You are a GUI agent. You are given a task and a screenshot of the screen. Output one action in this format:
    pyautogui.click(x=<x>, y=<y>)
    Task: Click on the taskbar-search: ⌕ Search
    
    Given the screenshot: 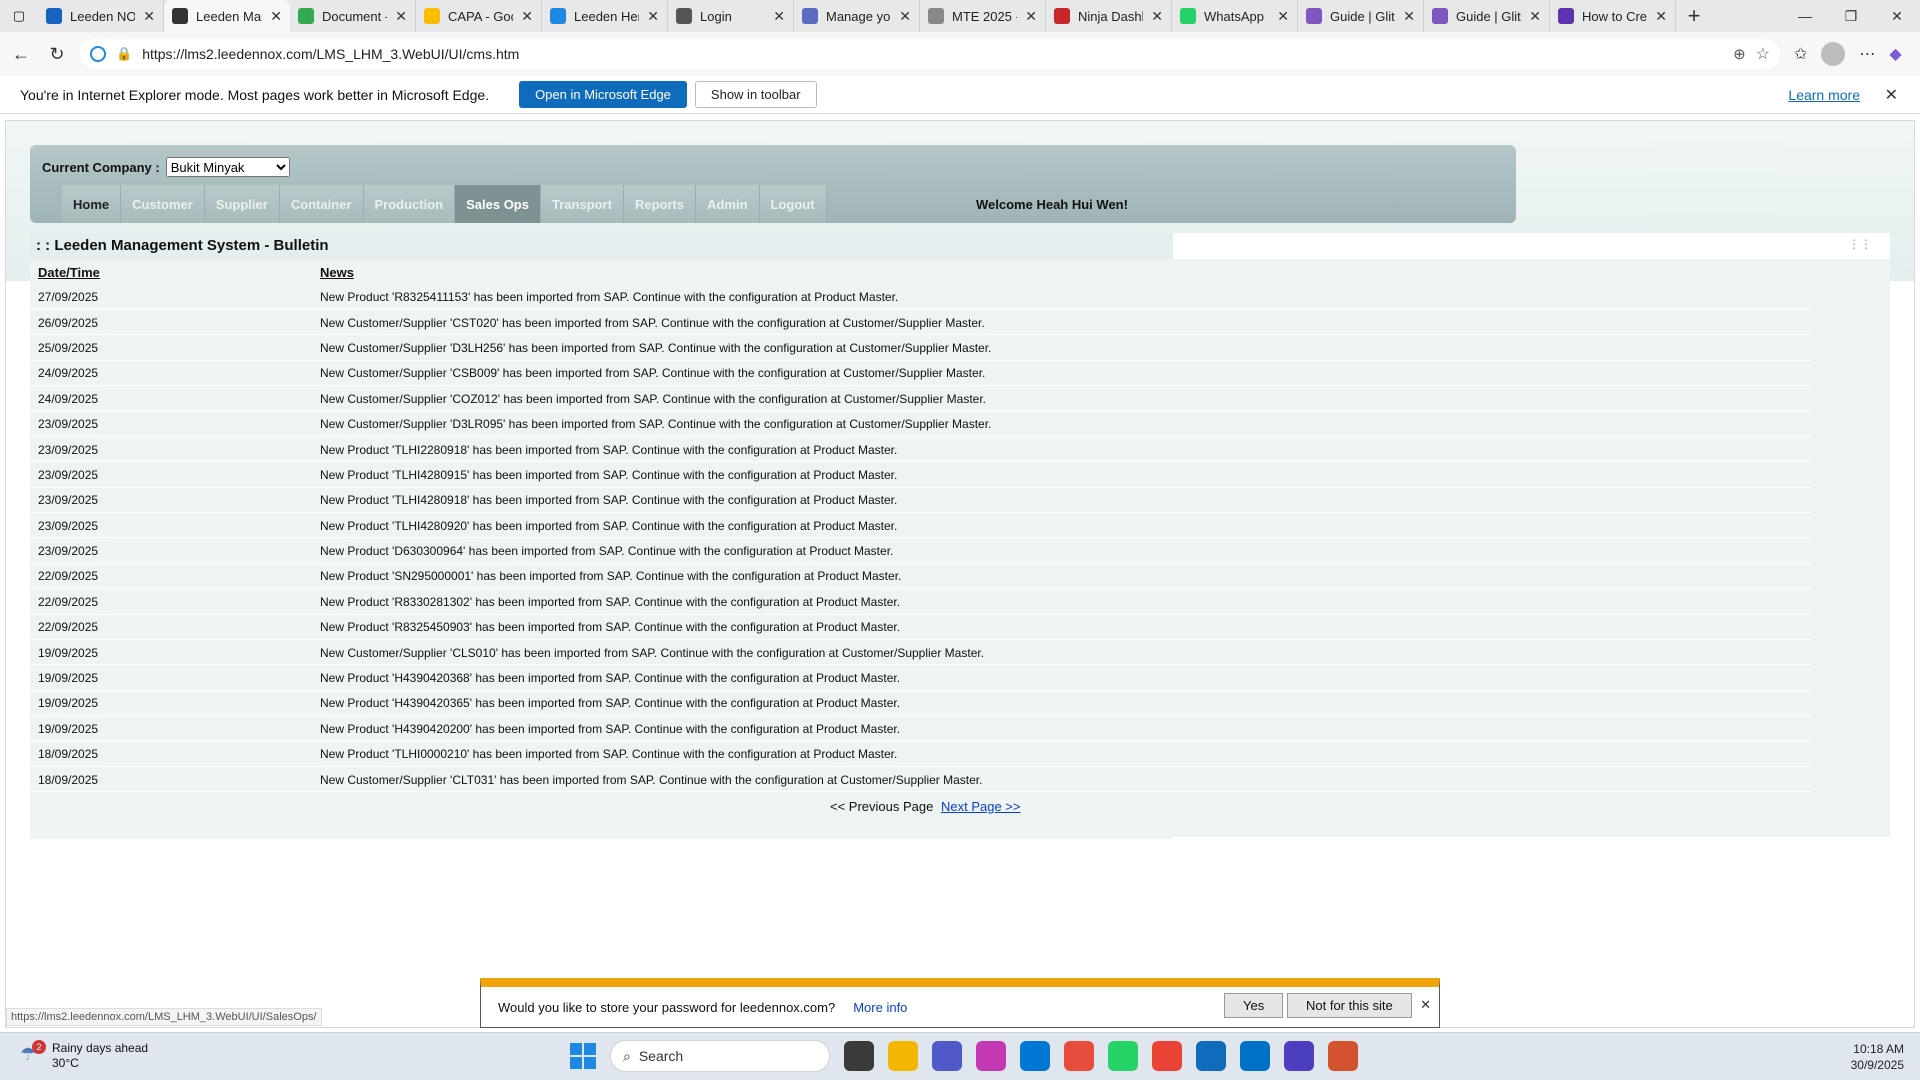 What is the action you would take?
    pyautogui.click(x=720, y=1056)
    